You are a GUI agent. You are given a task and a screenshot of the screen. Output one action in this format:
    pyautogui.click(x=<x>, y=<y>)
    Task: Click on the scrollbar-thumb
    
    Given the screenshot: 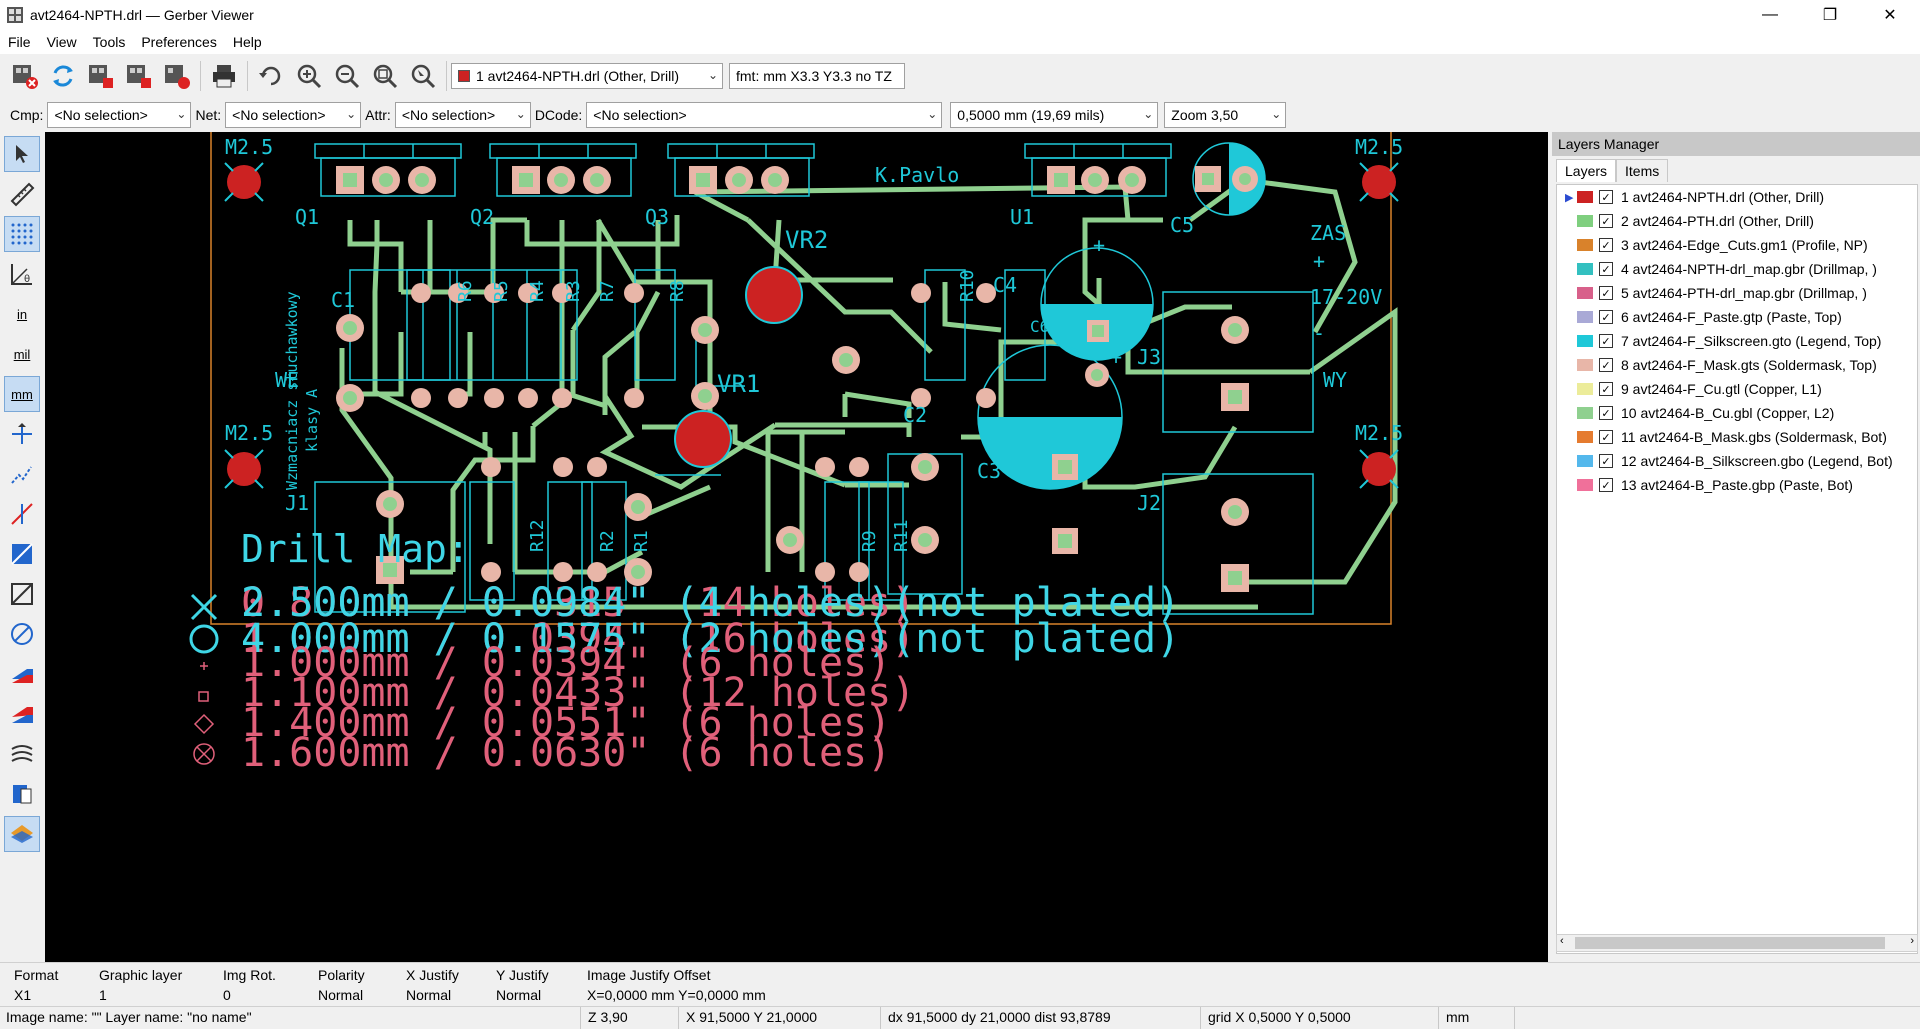 What is the action you would take?
    pyautogui.click(x=1730, y=943)
    